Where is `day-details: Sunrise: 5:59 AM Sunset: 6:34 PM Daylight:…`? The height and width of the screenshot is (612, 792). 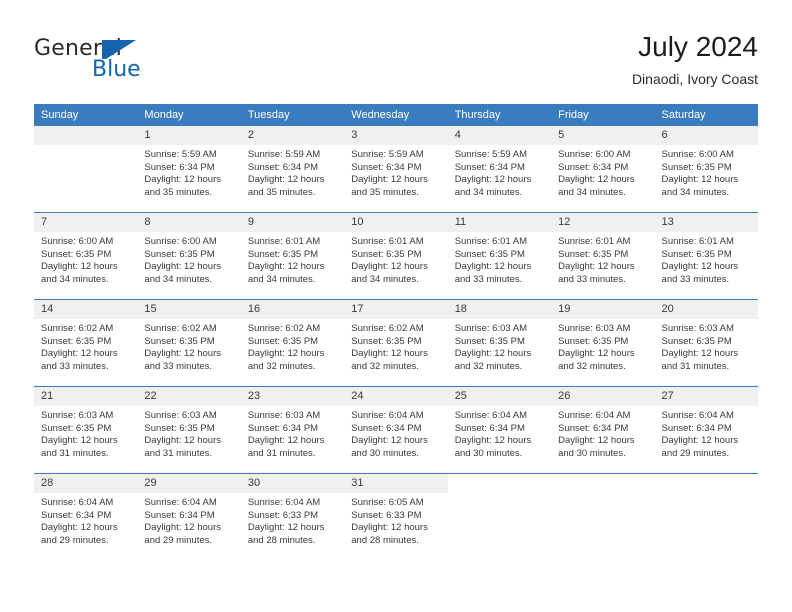 day-details: Sunrise: 5:59 AM Sunset: 6:34 PM Daylight:… is located at coordinates (188, 172).